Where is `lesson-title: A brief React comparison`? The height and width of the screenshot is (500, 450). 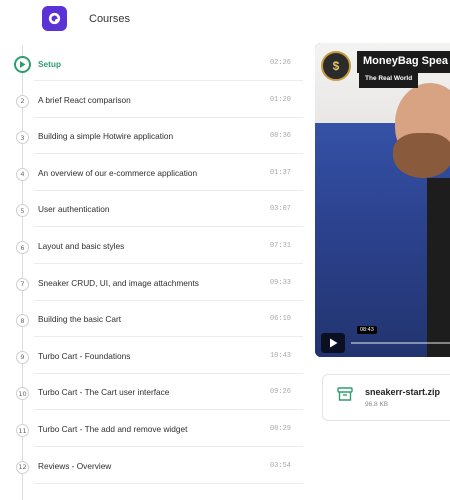
lesson-title: A brief React comparison is located at coordinates (84, 100).